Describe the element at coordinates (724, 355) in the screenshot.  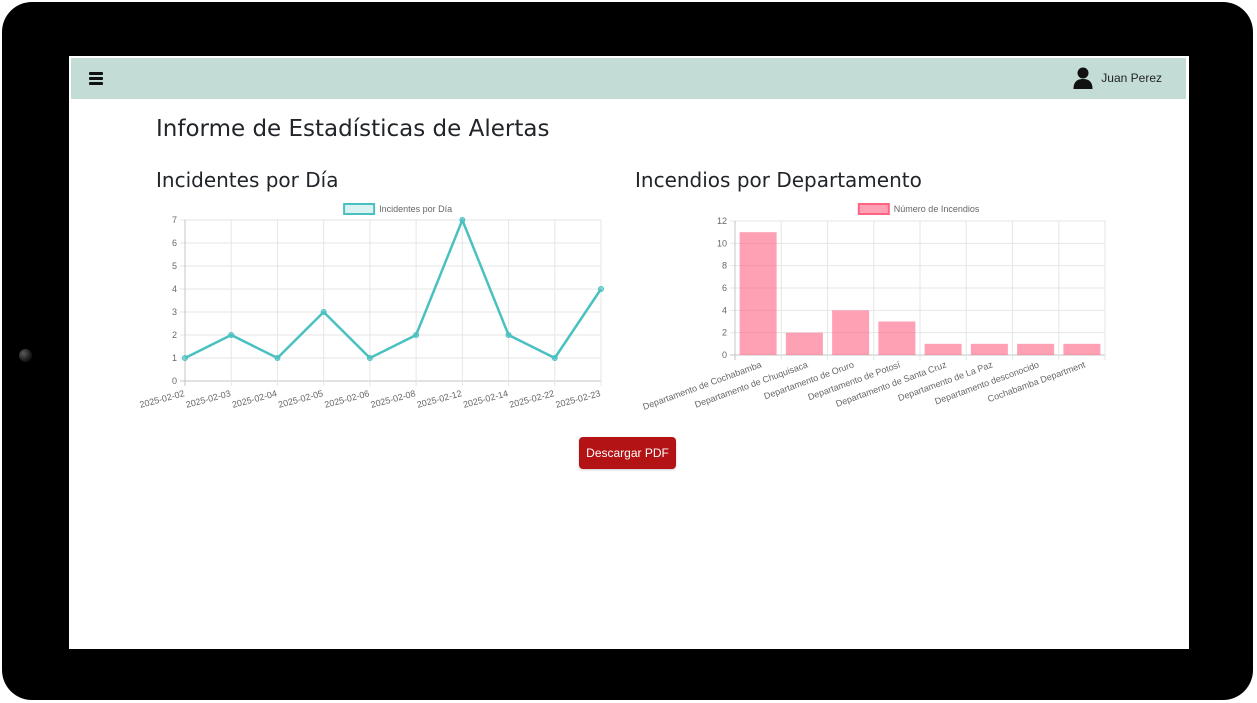
I see `bar-ytick-label: 0` at that location.